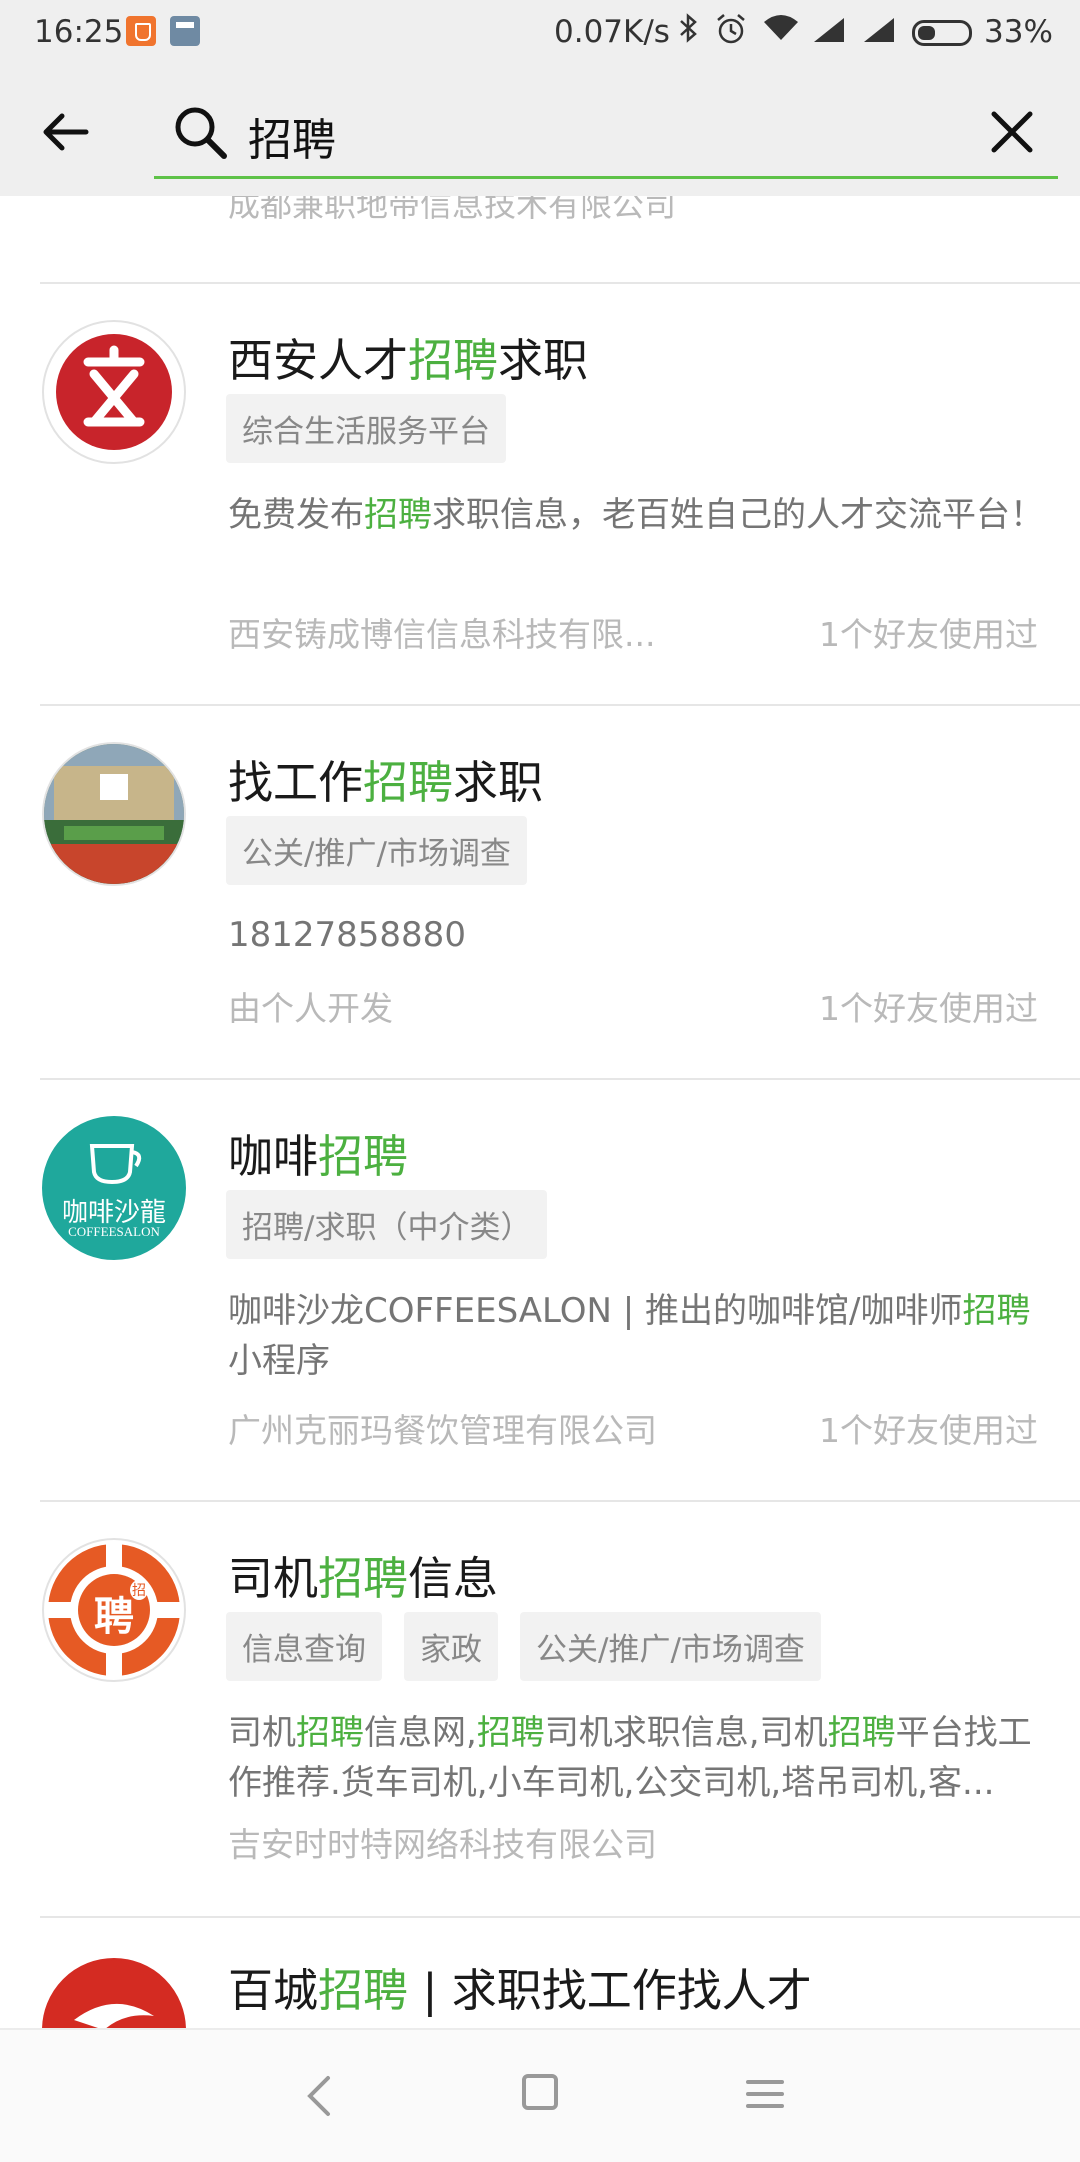 The height and width of the screenshot is (2162, 1080). I want to click on tag-list: 公关/推广/市场调查, so click(376, 850).